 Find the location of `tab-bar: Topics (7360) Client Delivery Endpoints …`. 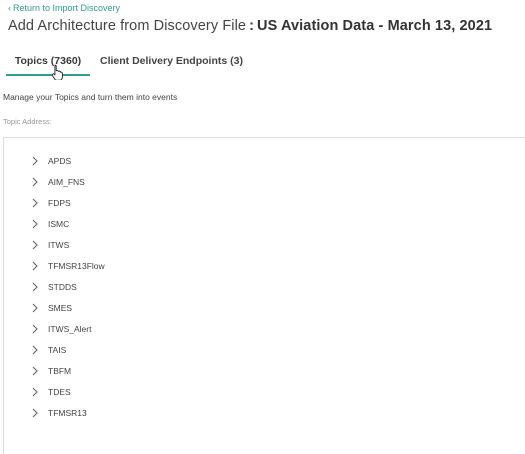

tab-bar: Topics (7360) Client Delivery Endpoints … is located at coordinates (262, 62).